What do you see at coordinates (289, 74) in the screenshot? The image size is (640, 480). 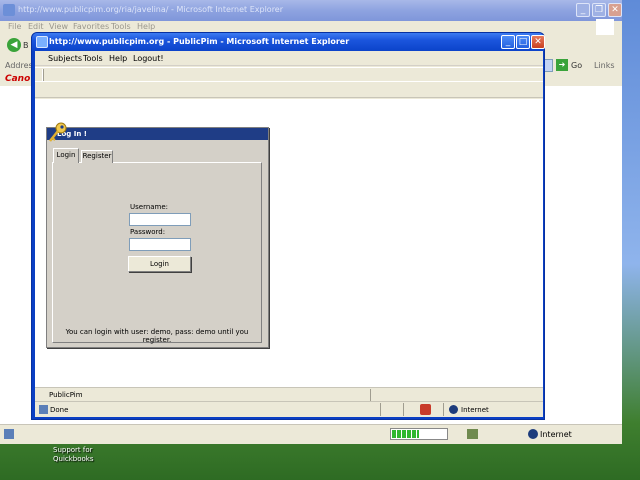 I see `toolbar` at bounding box center [289, 74].